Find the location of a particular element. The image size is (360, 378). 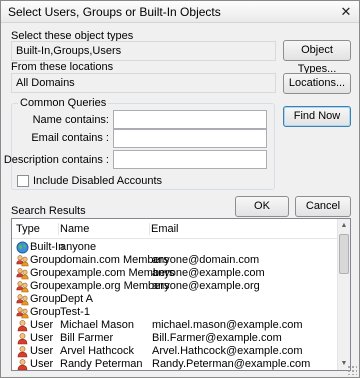

result-email: anyone@domain.com is located at coordinates (206, 260).